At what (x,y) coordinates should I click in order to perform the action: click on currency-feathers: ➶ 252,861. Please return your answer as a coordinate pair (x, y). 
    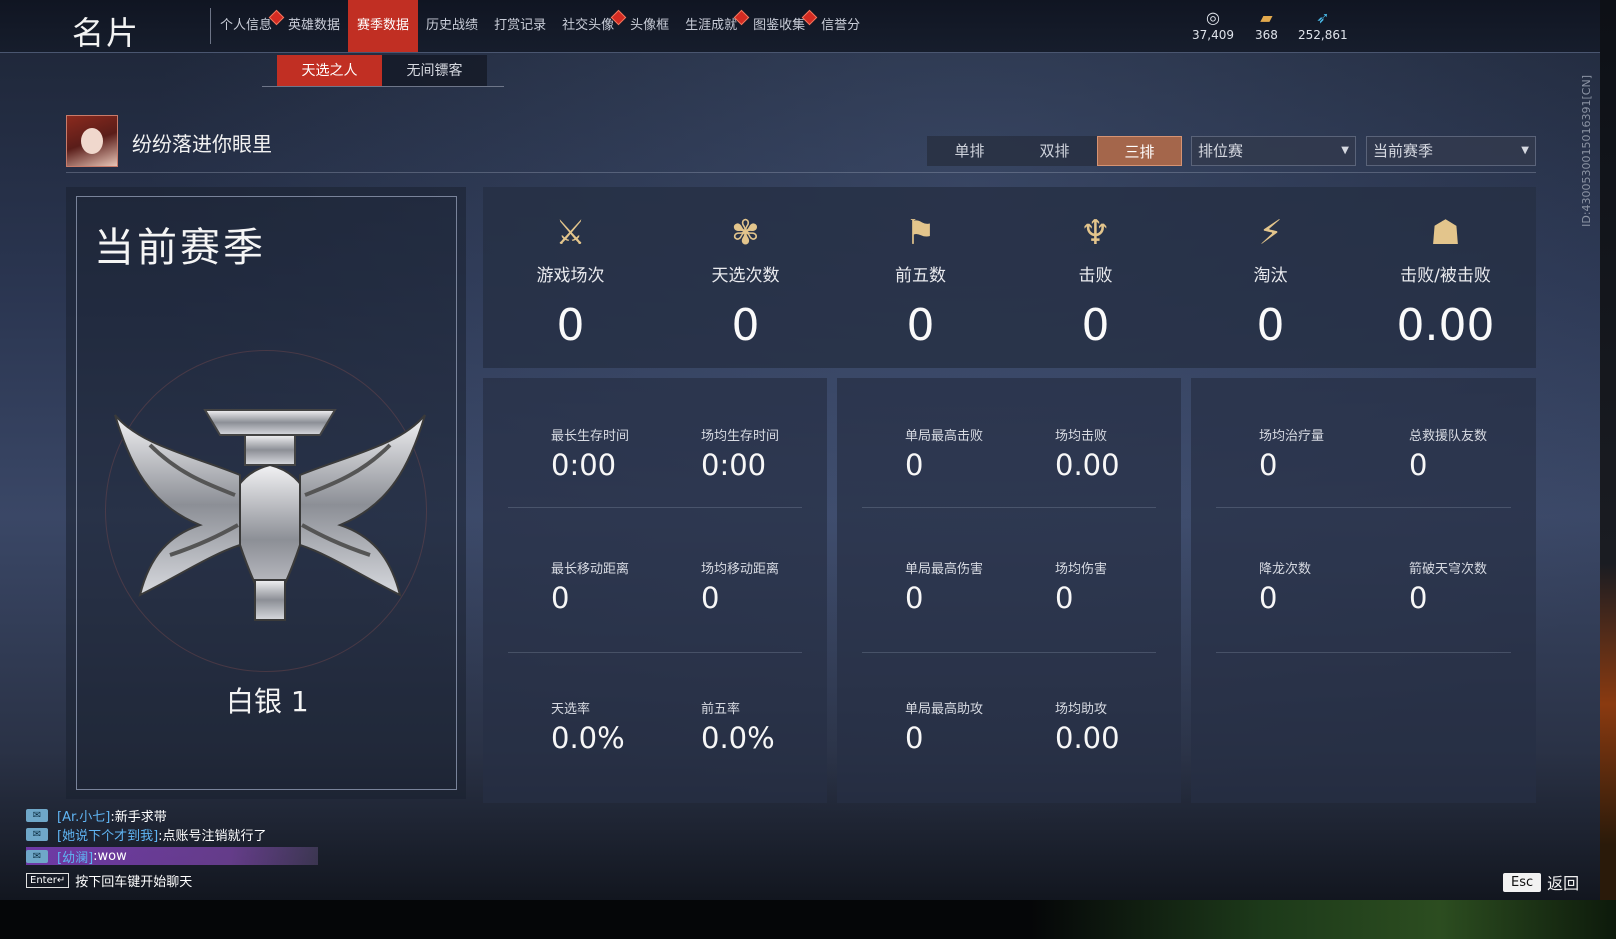
    Looking at the image, I should click on (1323, 25).